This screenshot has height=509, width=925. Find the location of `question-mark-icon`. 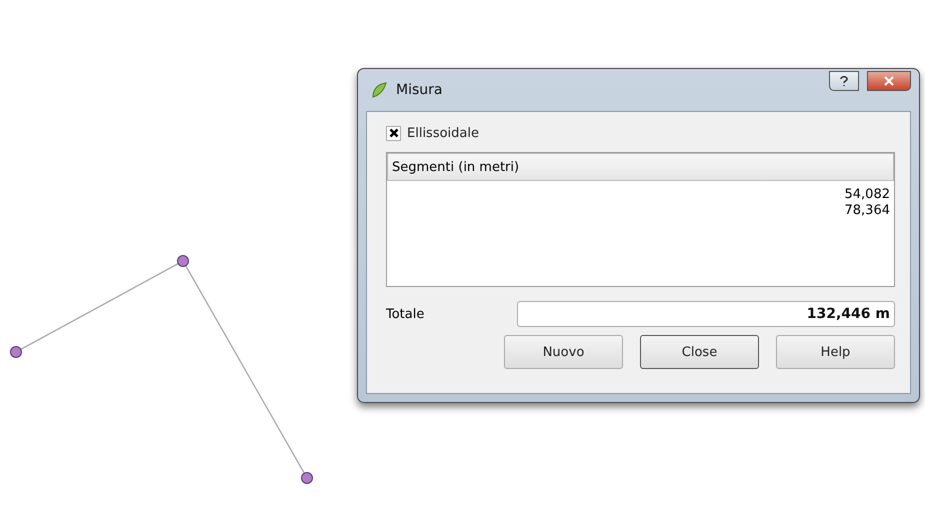

question-mark-icon is located at coordinates (844, 81).